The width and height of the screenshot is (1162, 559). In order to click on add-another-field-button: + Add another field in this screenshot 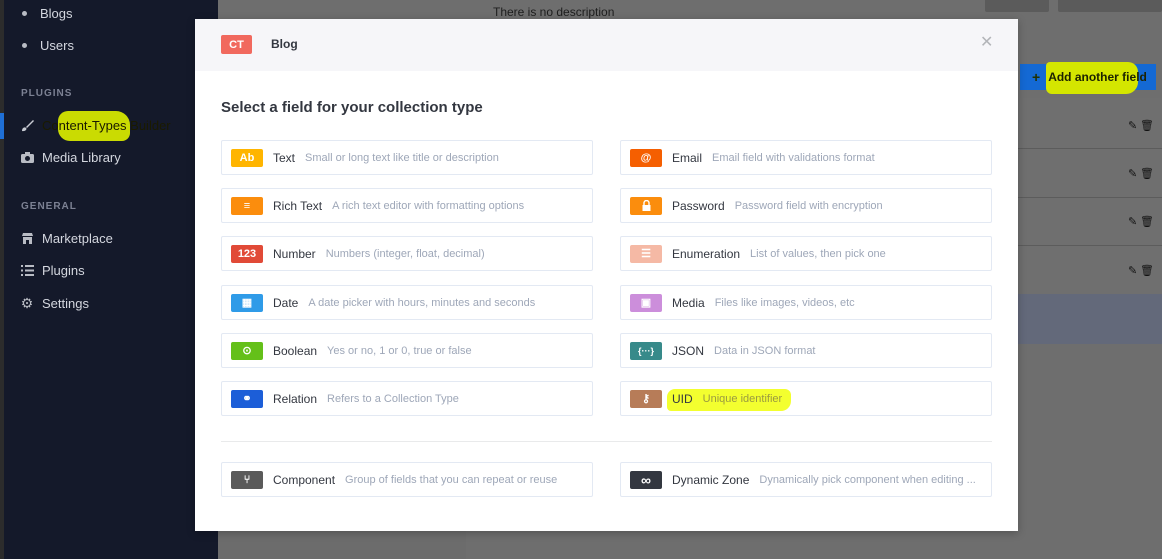, I will do `click(1088, 78)`.